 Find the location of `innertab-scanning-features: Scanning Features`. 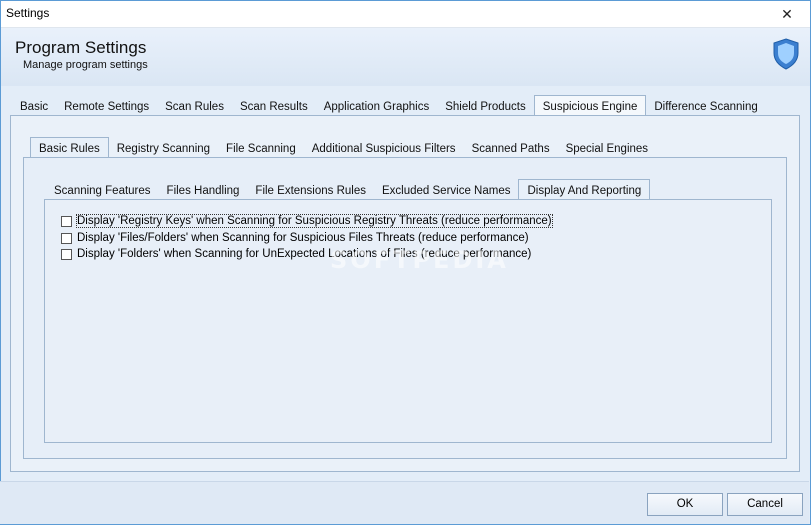

innertab-scanning-features: Scanning Features is located at coordinates (102, 191).